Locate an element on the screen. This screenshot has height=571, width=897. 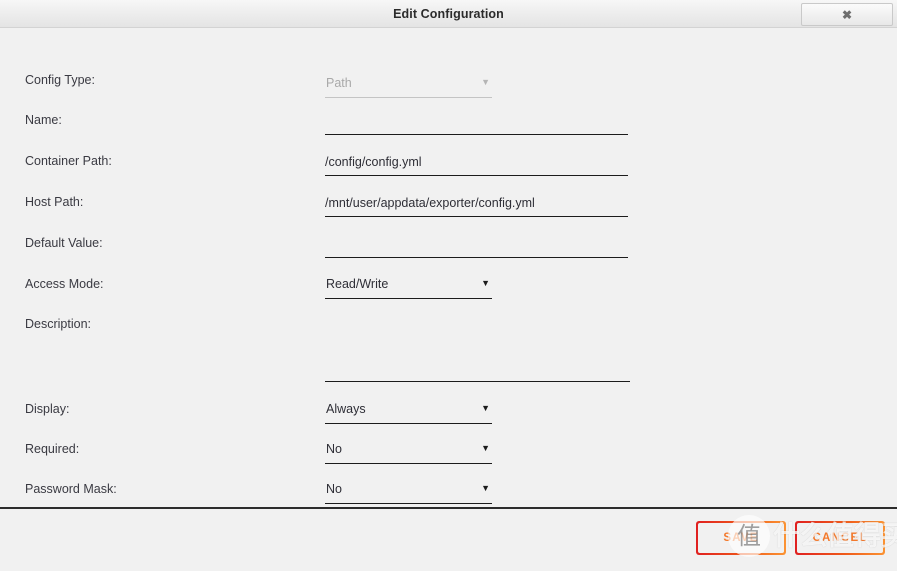
label-host-path: Host Path: is located at coordinates (54, 202).